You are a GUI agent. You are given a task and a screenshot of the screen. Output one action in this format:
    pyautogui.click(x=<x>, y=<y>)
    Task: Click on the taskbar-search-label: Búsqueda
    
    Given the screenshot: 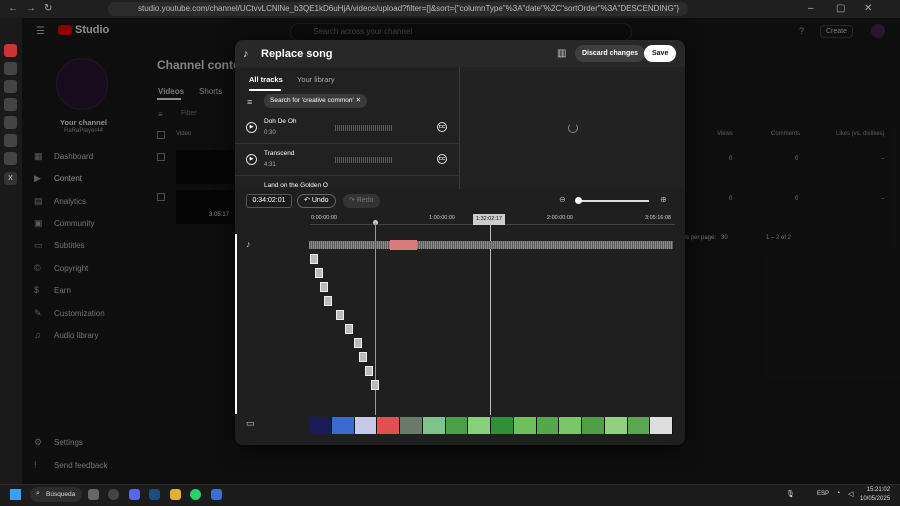 What is the action you would take?
    pyautogui.click(x=61, y=494)
    